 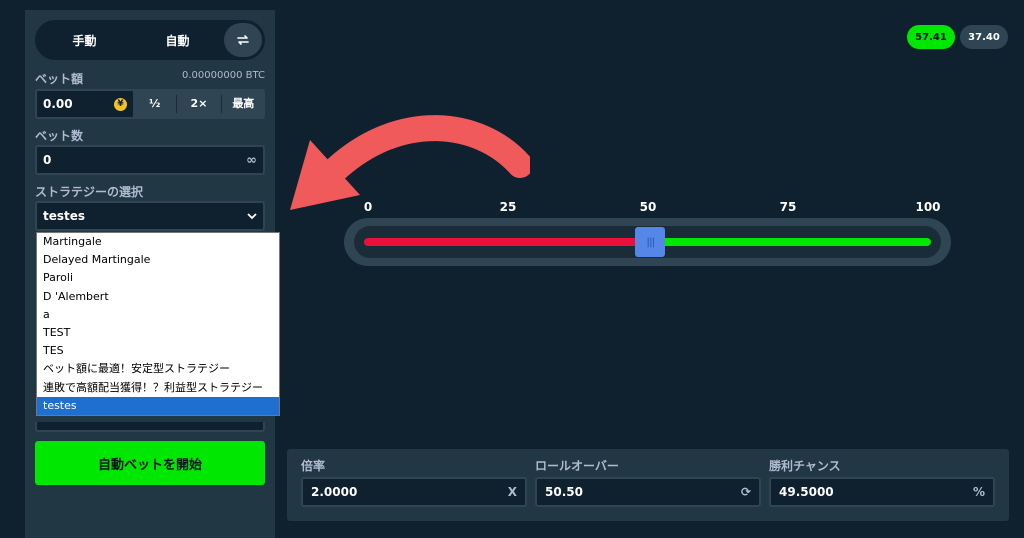 What do you see at coordinates (150, 216) in the screenshot?
I see `strategy-select: testes` at bounding box center [150, 216].